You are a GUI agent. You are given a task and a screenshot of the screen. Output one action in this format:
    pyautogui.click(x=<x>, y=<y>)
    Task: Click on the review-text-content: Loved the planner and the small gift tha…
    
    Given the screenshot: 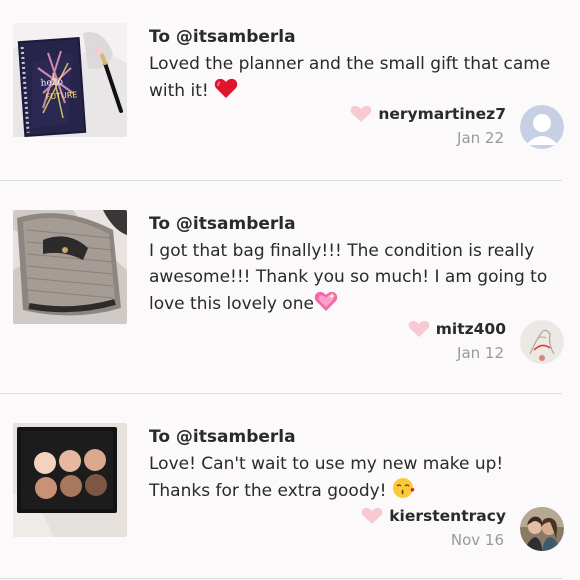 What is the action you would take?
    pyautogui.click(x=350, y=77)
    